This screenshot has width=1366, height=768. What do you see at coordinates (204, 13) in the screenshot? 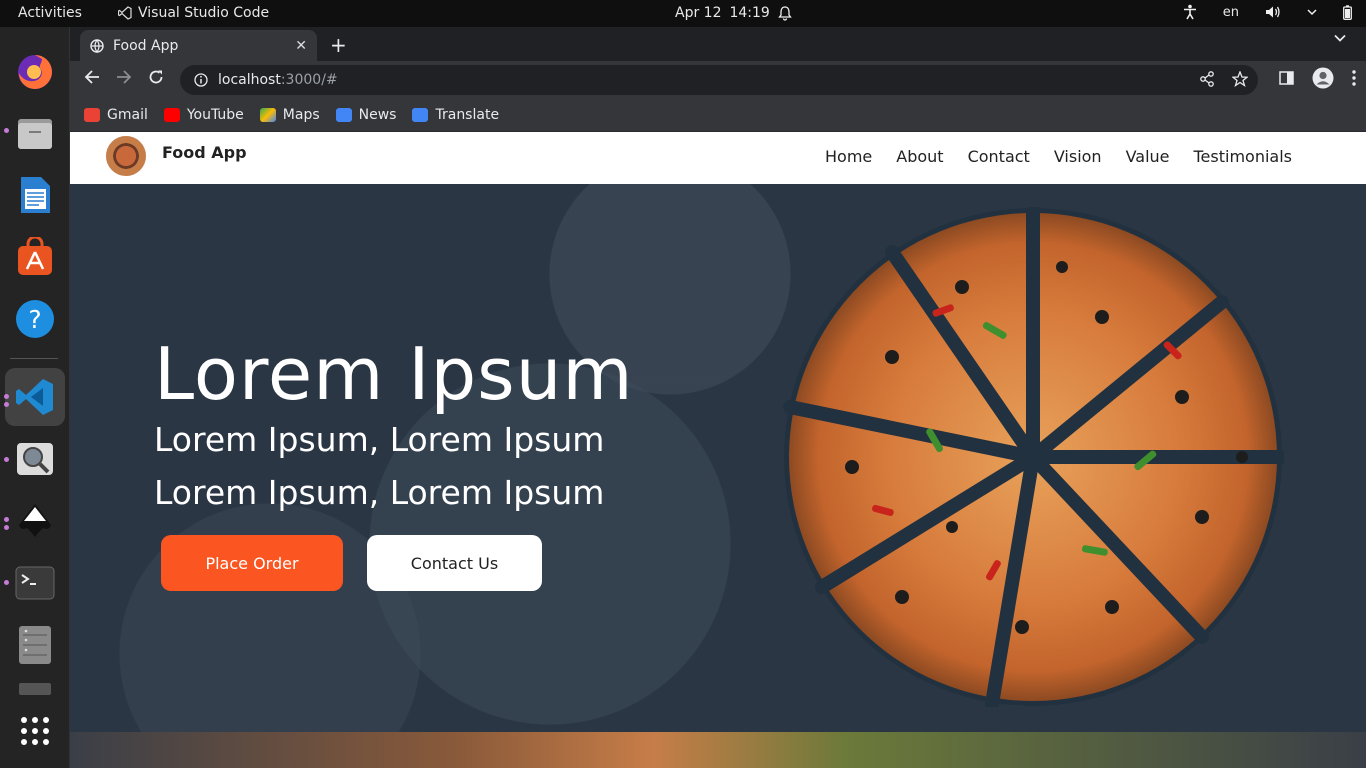
I see `active-app-name: Visual Studio Code` at bounding box center [204, 13].